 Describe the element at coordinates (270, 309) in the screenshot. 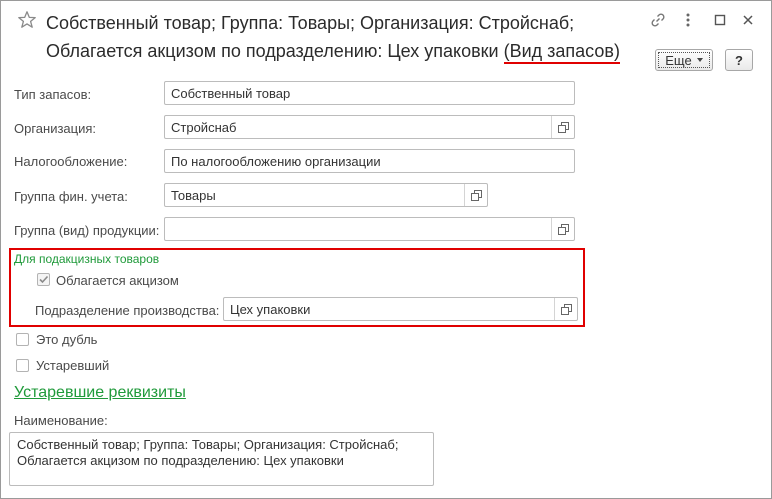

I see `division-value: Цех упаковки` at that location.